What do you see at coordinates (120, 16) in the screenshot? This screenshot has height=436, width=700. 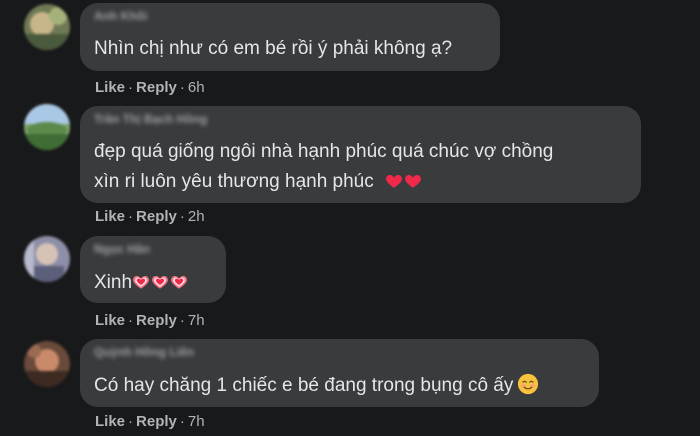 I see `comment-author: Anh Khôi` at bounding box center [120, 16].